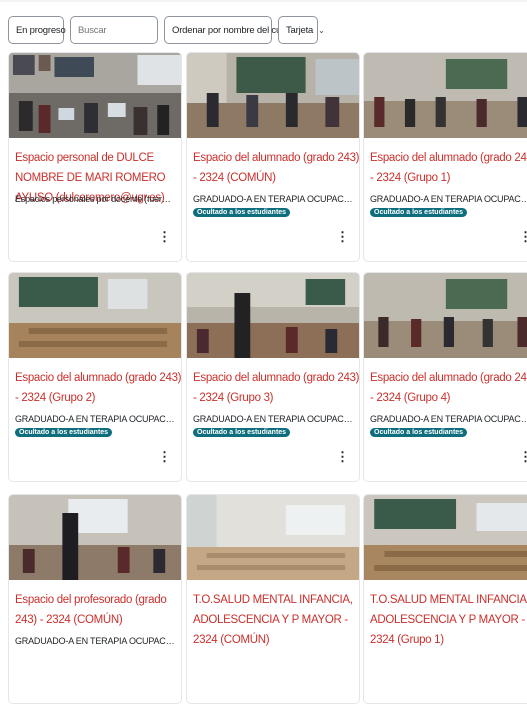 The image size is (527, 704). I want to click on sort-label: Ordenar por nombre del curso, so click(233, 30).